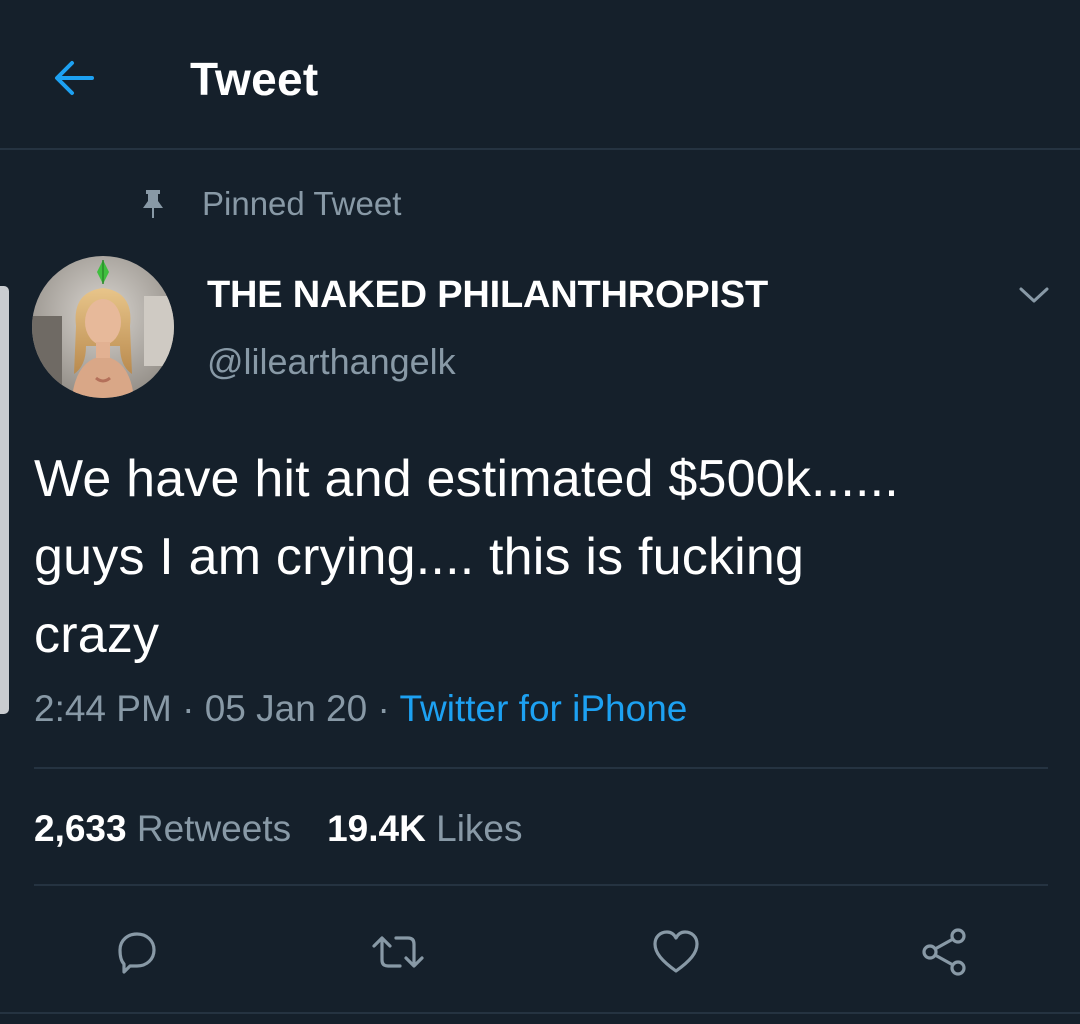 This screenshot has height=1024, width=1080. Describe the element at coordinates (479, 828) in the screenshot. I see `likes-label: Likes` at that location.